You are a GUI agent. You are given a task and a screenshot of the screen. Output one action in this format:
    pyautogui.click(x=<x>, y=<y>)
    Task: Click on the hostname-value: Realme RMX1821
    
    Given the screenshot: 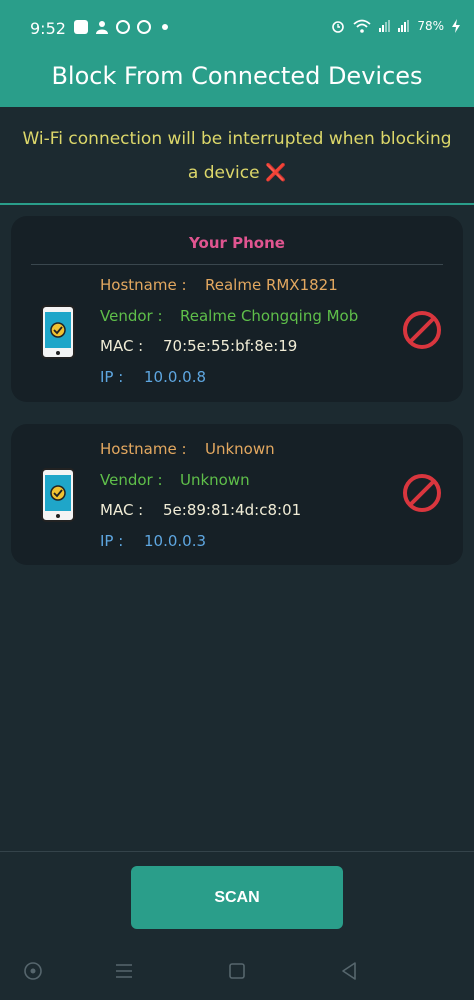 What is the action you would take?
    pyautogui.click(x=271, y=285)
    